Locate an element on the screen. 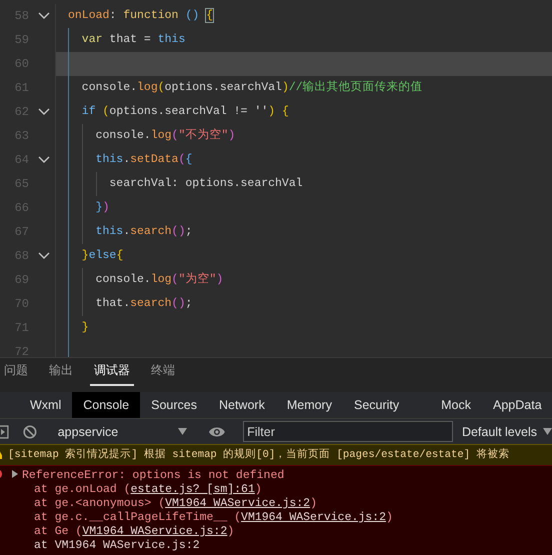 The width and height of the screenshot is (552, 555). devtools-tab: Wxml is located at coordinates (45, 405).